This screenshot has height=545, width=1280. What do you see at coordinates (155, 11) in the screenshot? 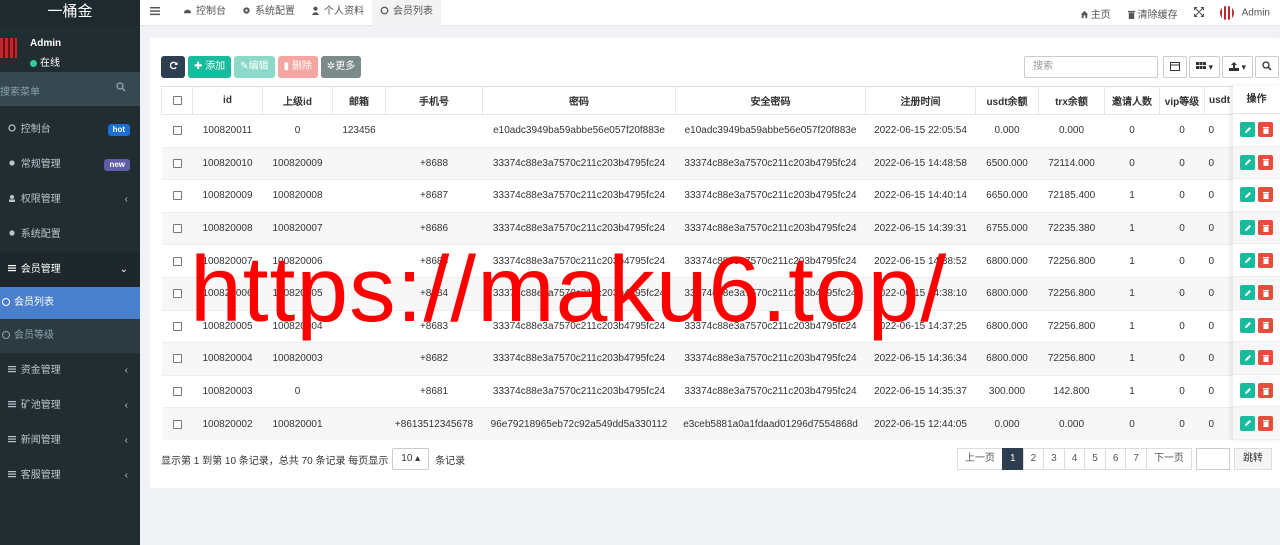
I see `menu-toggle-icon` at bounding box center [155, 11].